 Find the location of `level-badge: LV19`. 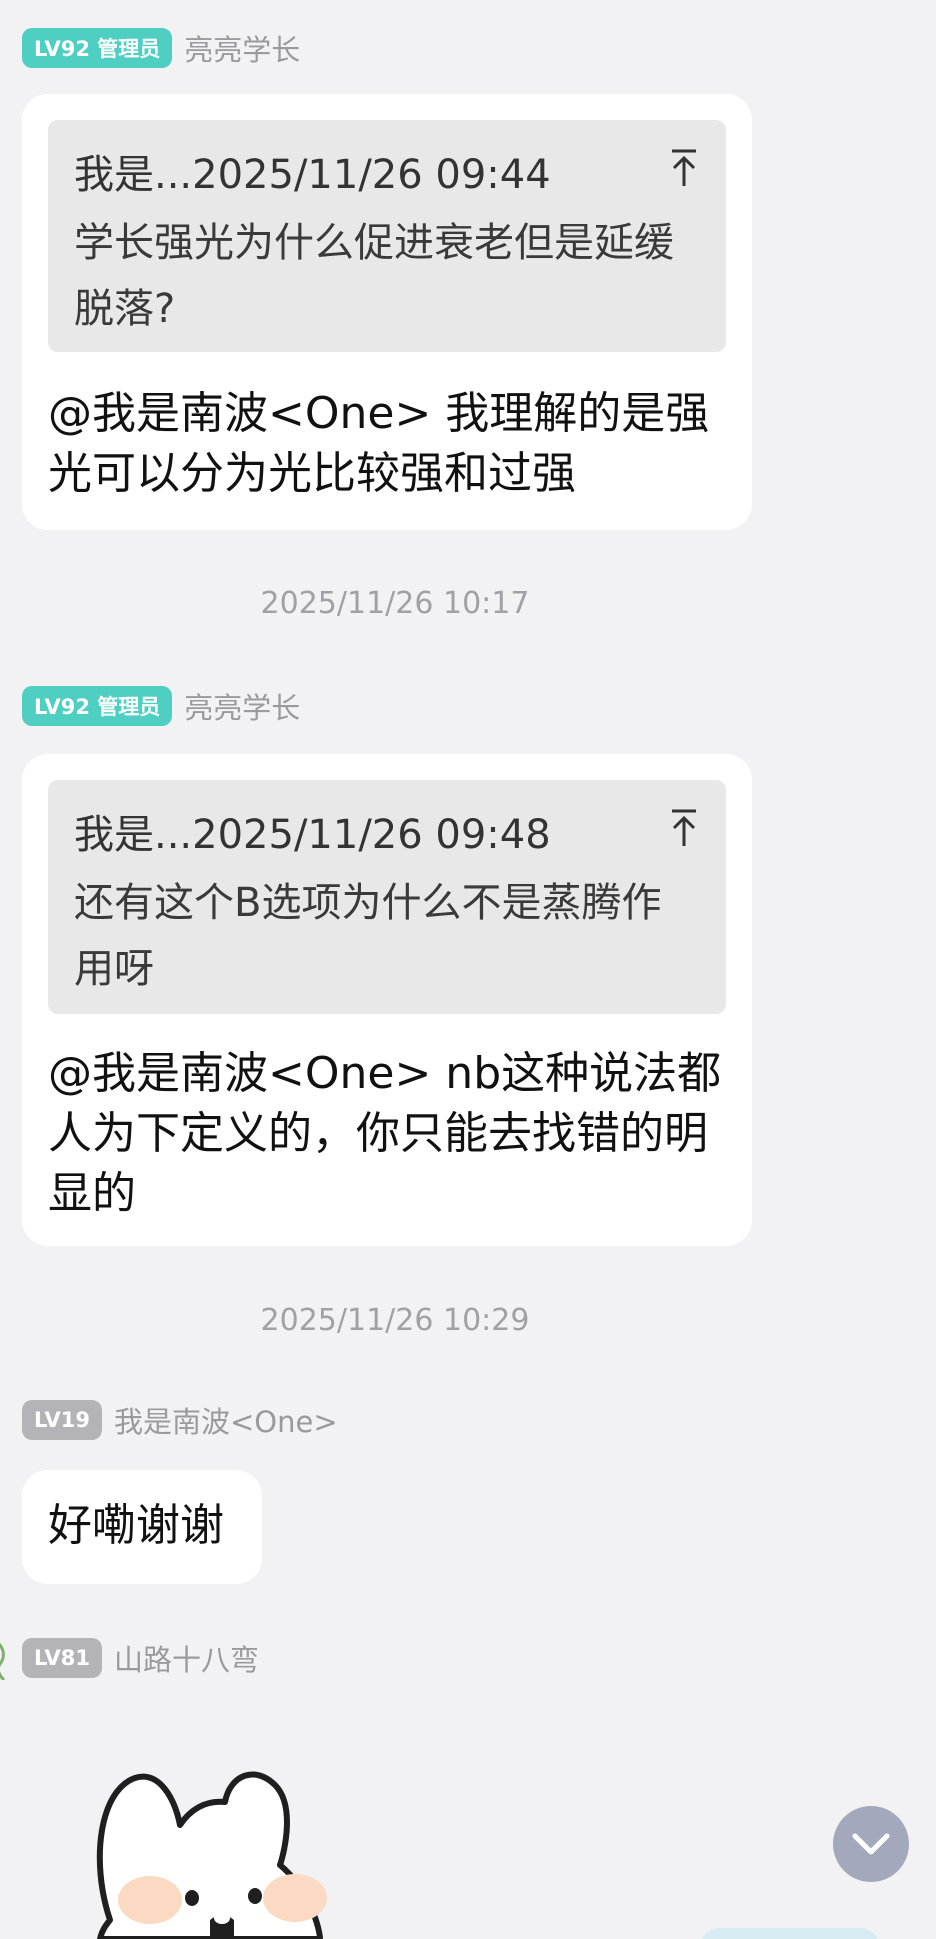

level-badge: LV19 is located at coordinates (62, 1420).